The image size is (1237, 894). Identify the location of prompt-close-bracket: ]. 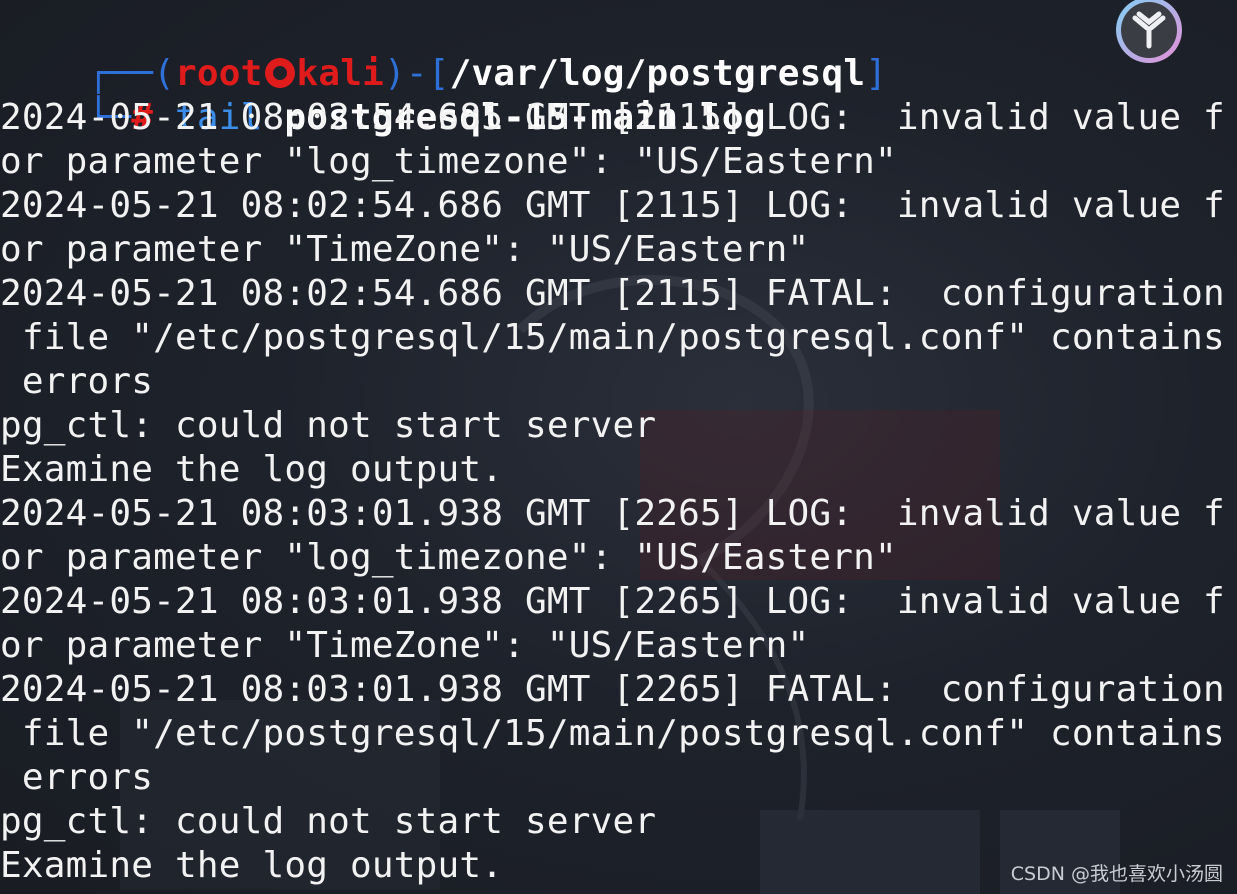
(876, 73).